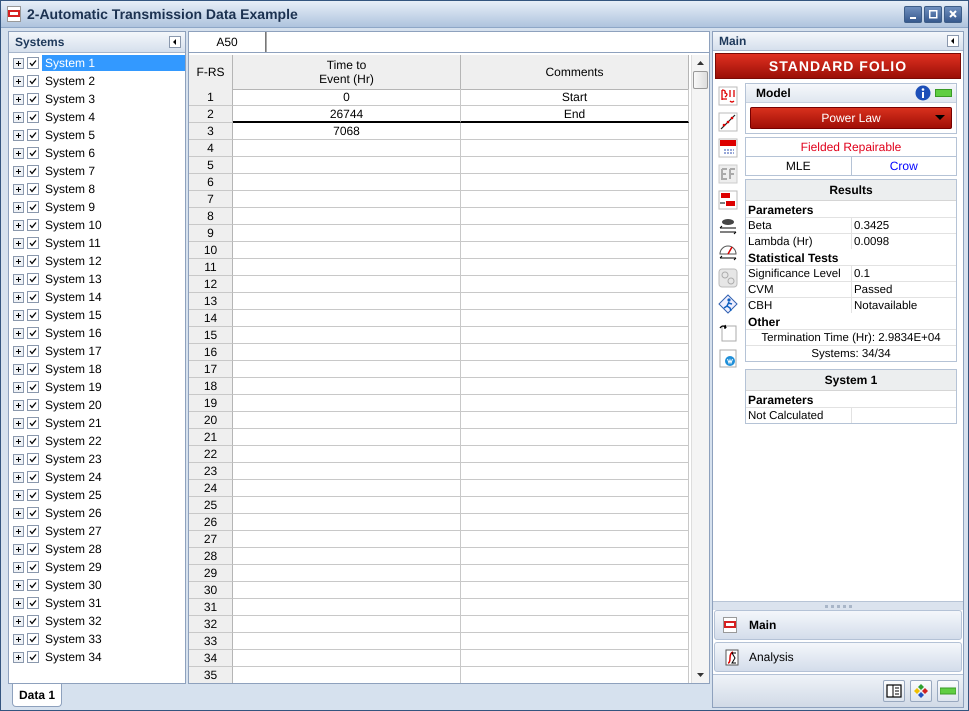 This screenshot has width=969, height=711. I want to click on collapse-button, so click(175, 42).